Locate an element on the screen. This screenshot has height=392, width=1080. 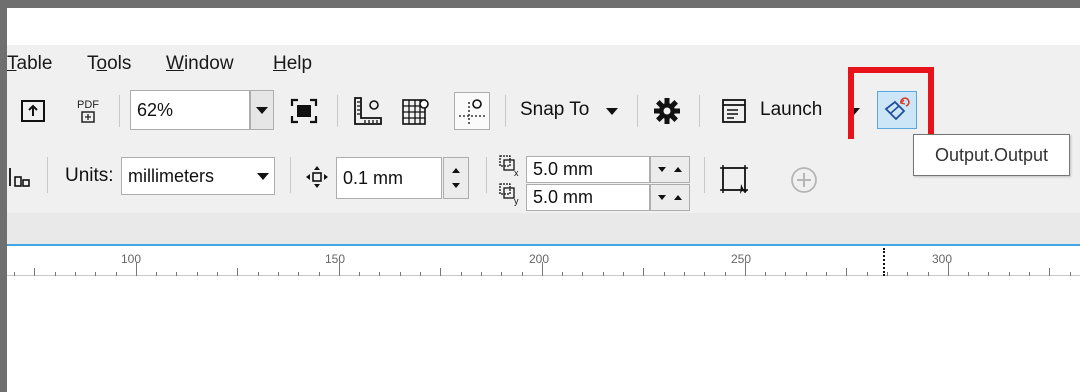
svg-text: y is located at coordinates (516, 201).